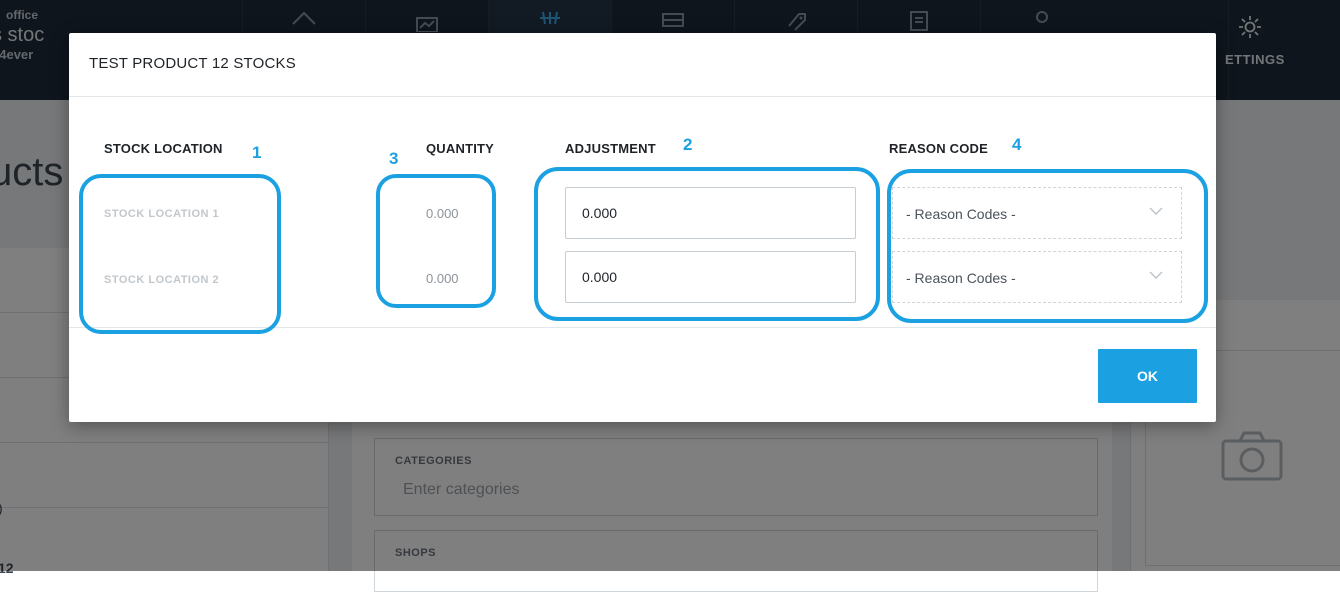 This screenshot has height=592, width=1340. I want to click on column-adjustment: ADJUSTMENT, so click(610, 148).